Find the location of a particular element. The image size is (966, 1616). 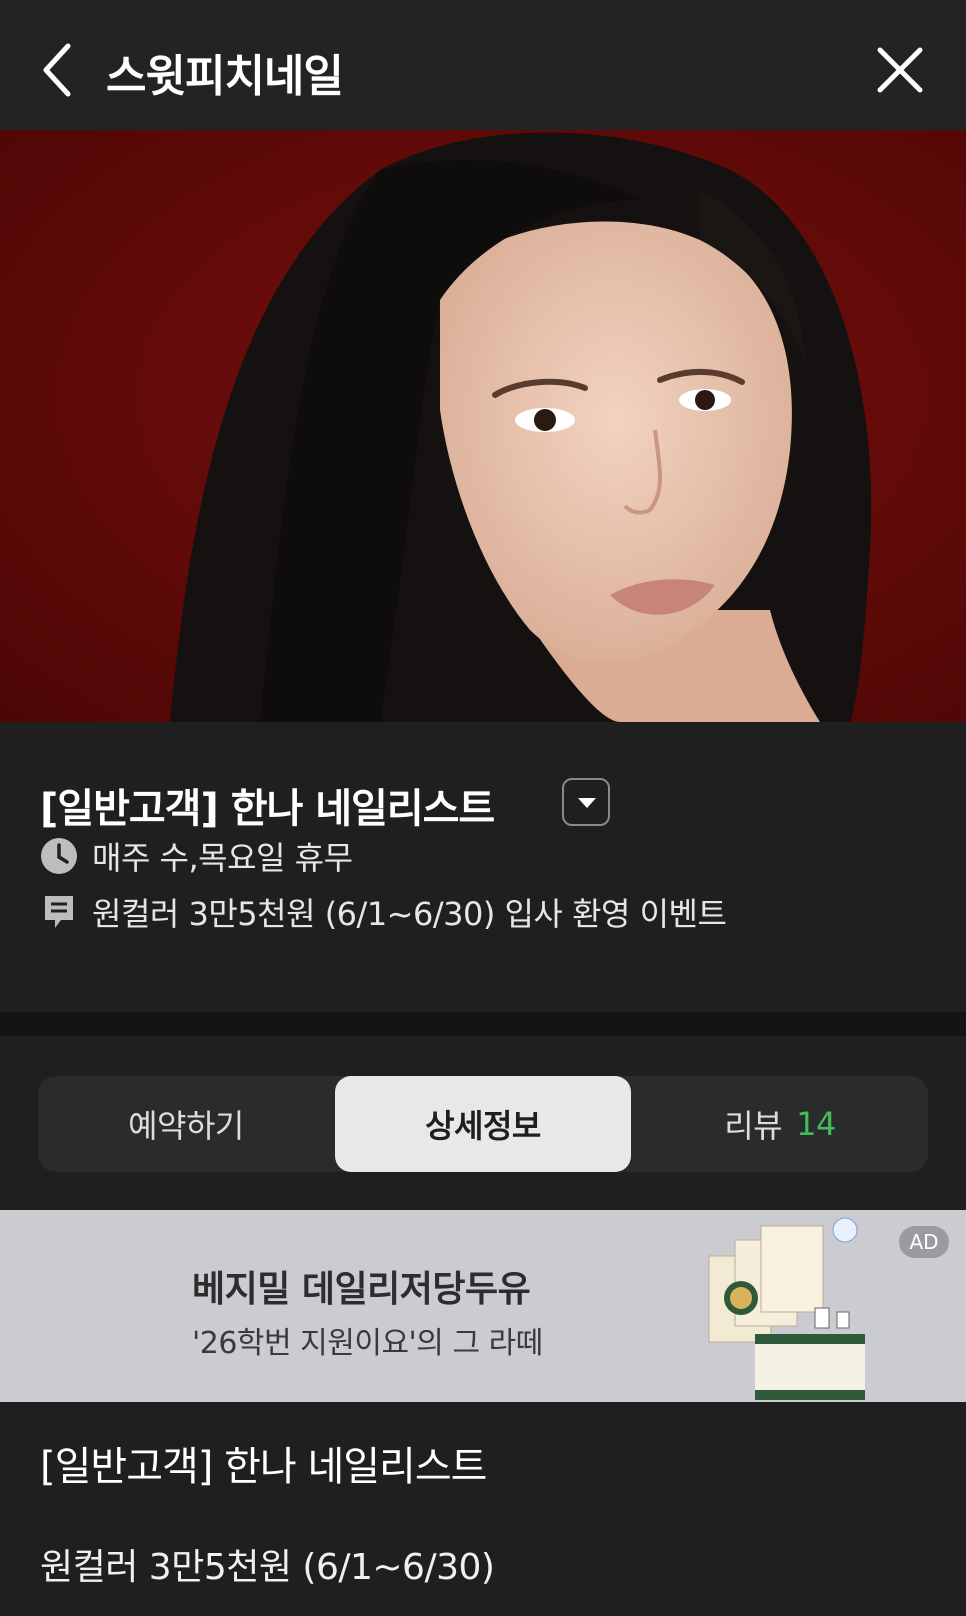

closed-days-row: 매주 수,목요일 휴무 is located at coordinates (196, 856).